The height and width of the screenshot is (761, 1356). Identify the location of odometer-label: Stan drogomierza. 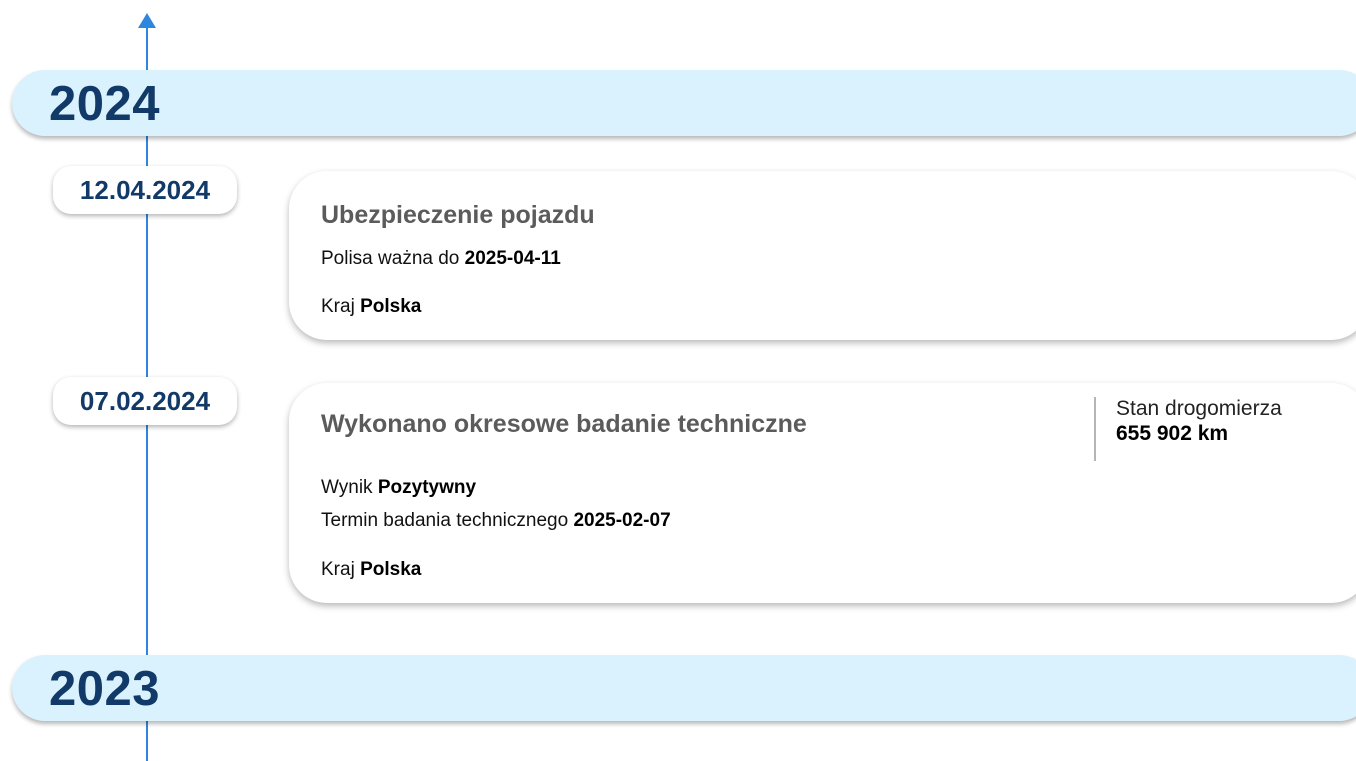
(1199, 408).